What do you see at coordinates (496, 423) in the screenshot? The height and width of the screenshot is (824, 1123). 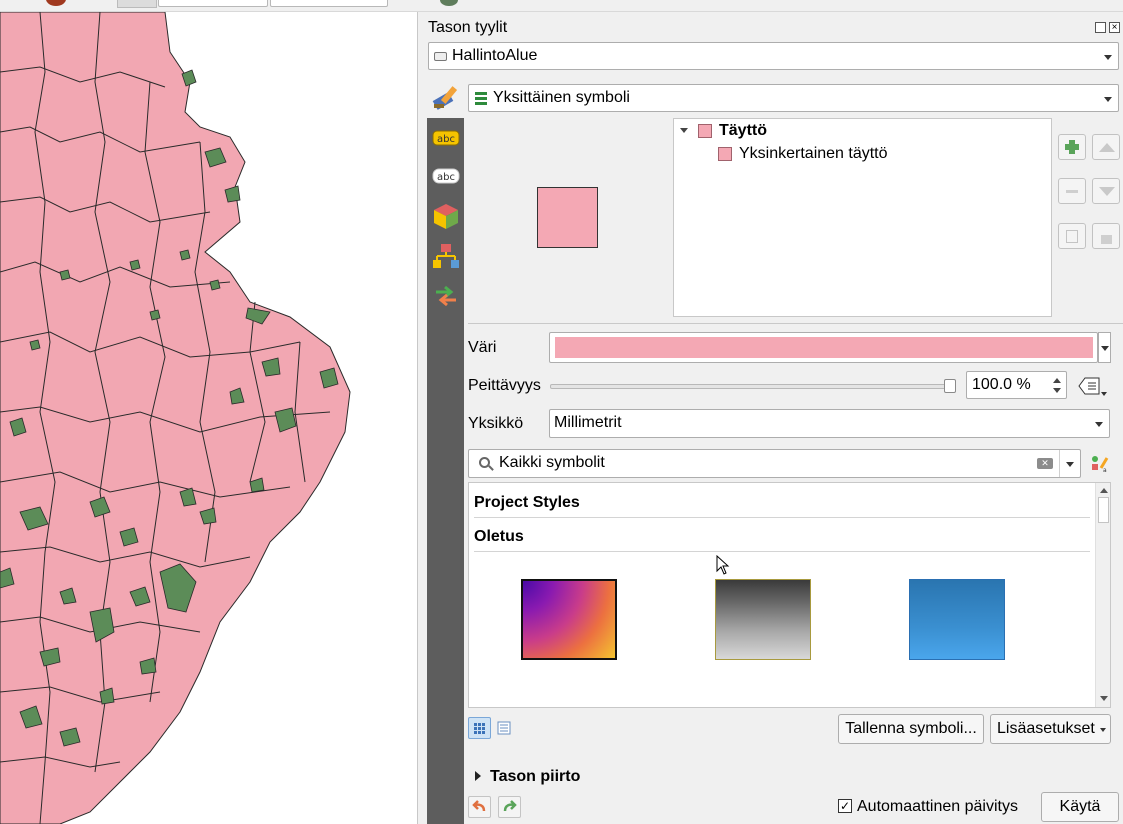 I see `unit-label: Yksikkö` at bounding box center [496, 423].